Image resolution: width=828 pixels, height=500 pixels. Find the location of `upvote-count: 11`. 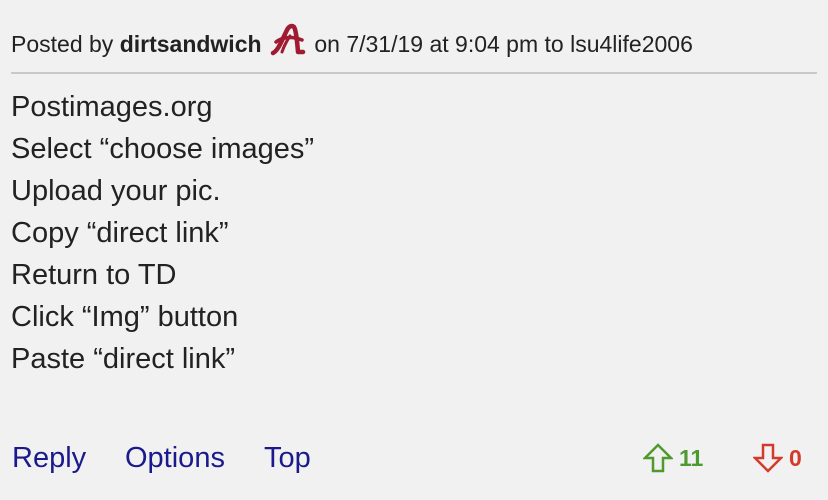

upvote-count: 11 is located at coordinates (691, 458).